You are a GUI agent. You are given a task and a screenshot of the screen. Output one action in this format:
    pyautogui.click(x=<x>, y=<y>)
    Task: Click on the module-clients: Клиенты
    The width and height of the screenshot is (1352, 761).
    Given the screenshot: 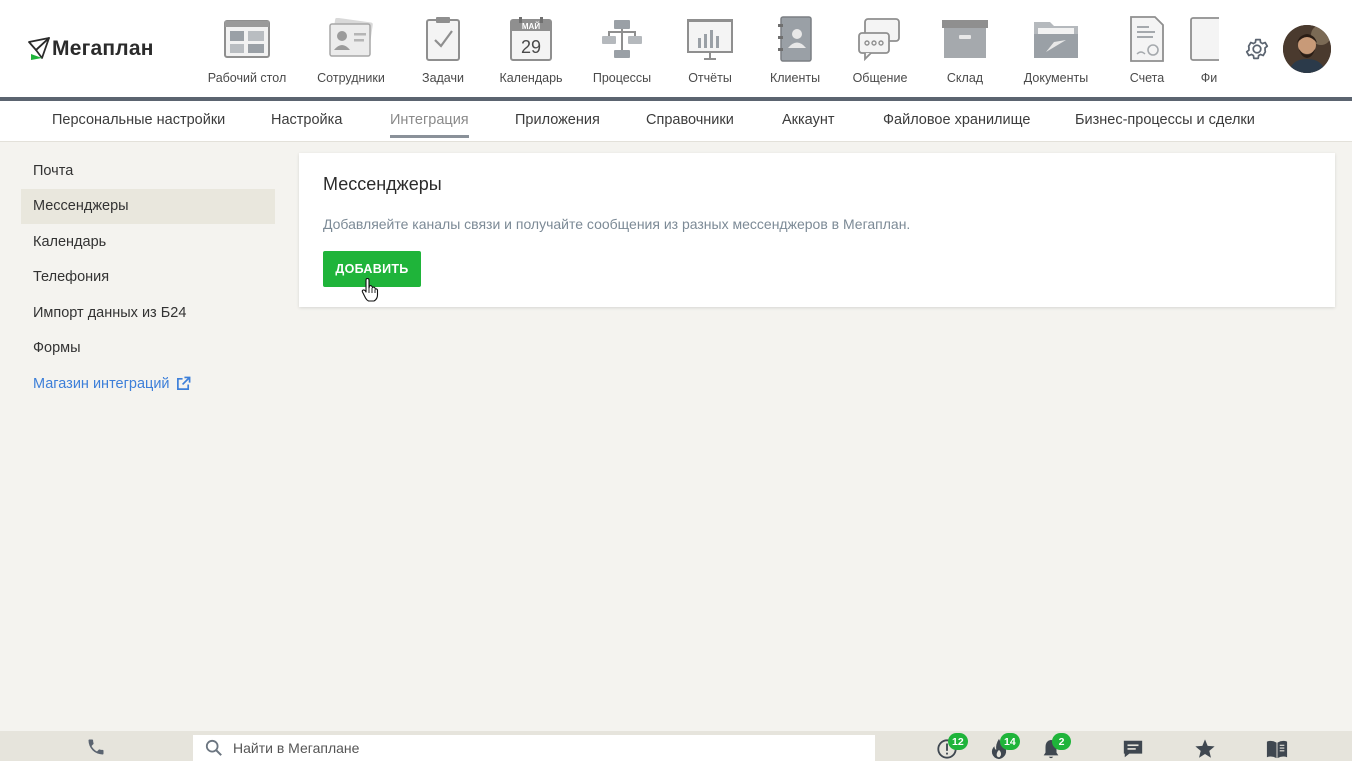 What is the action you would take?
    pyautogui.click(x=795, y=48)
    